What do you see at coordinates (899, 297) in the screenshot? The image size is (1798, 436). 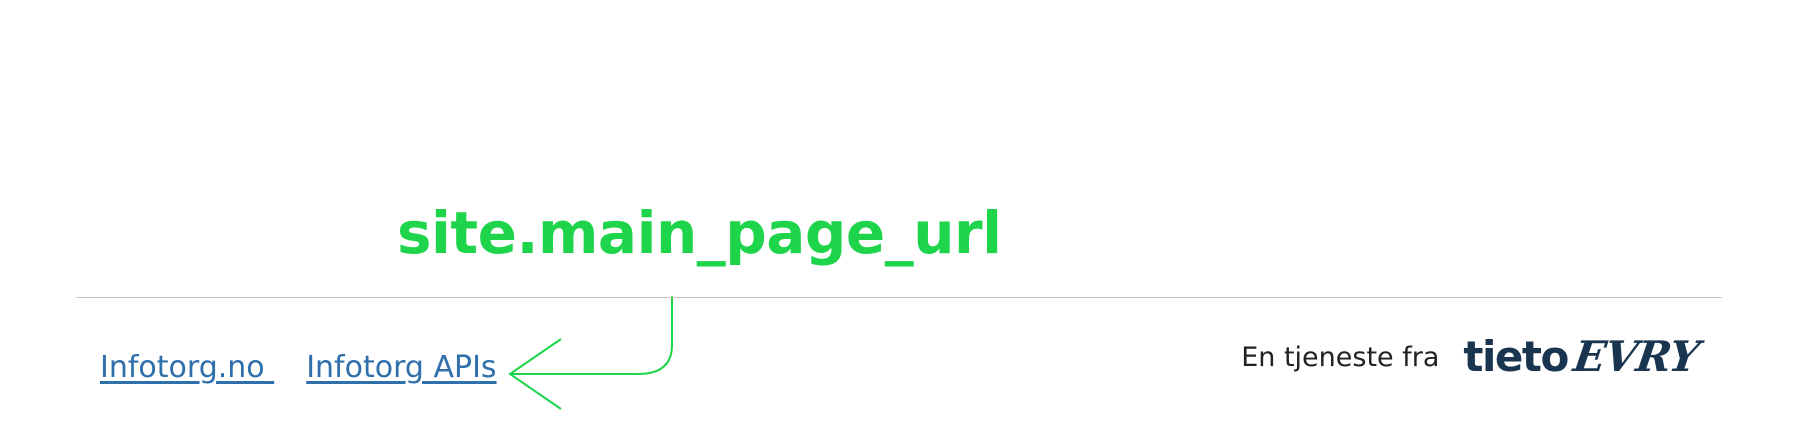 I see `footer-divider` at bounding box center [899, 297].